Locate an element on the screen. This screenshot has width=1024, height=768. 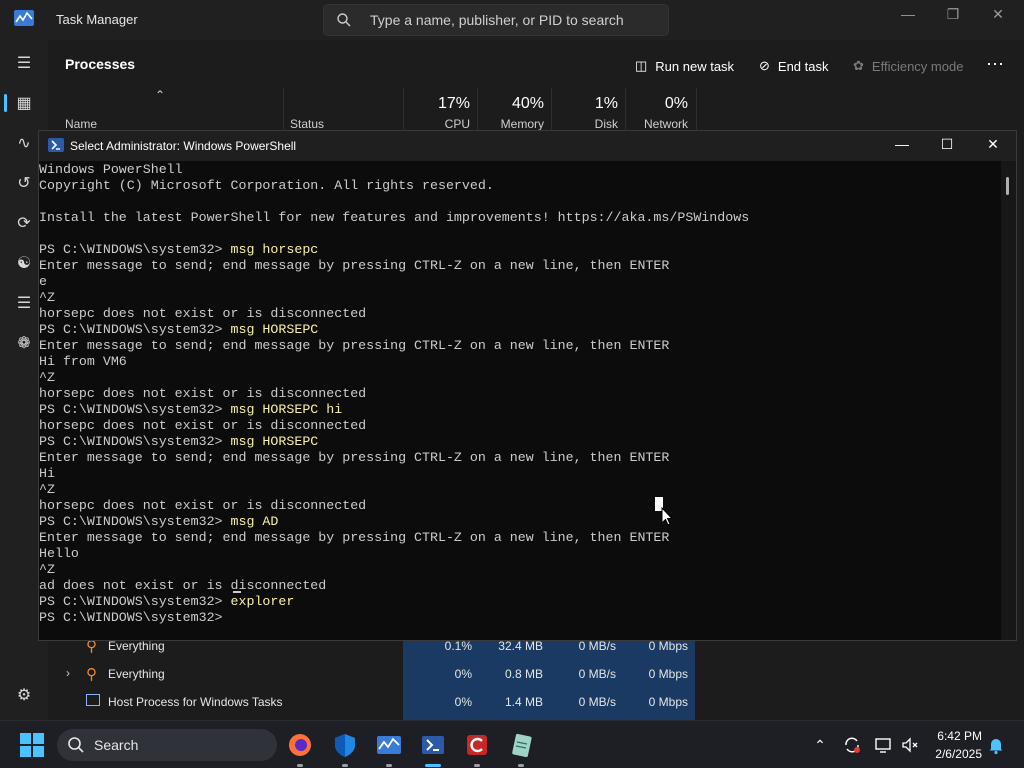
powershell-icon is located at coordinates (433, 745).